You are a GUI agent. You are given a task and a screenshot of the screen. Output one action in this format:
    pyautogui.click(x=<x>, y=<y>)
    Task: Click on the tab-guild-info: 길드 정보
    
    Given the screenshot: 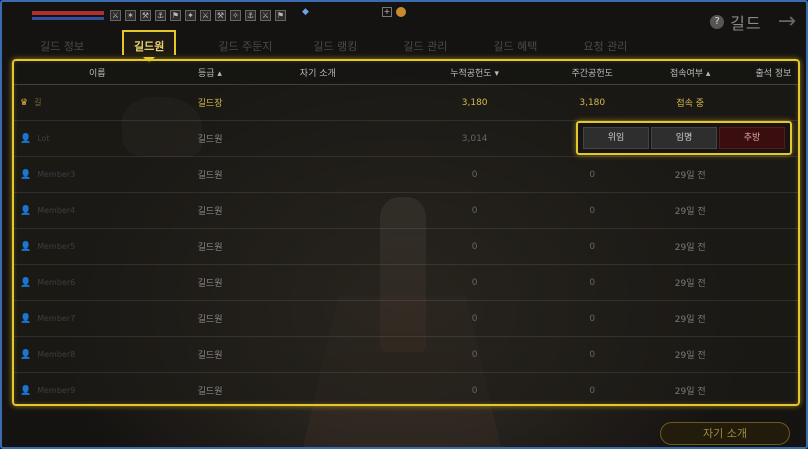 What is the action you would take?
    pyautogui.click(x=62, y=44)
    